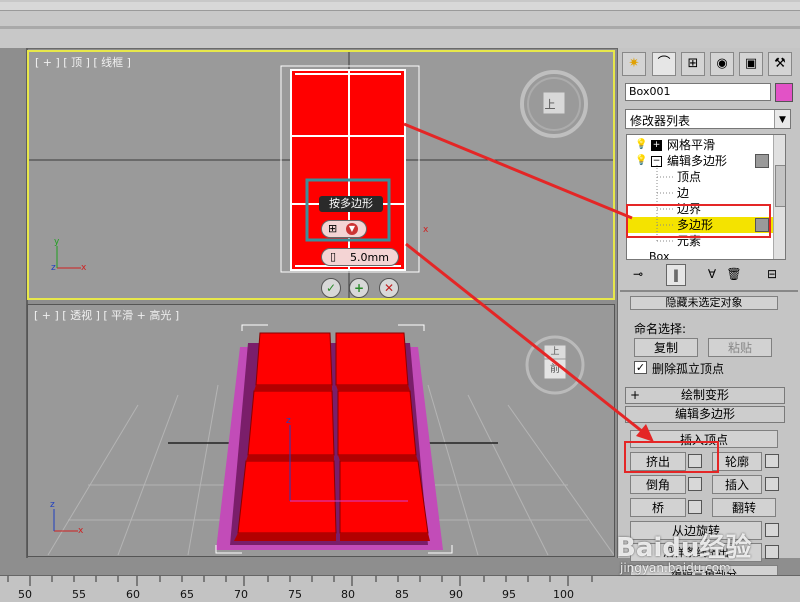  I want to click on copy-button: 复制, so click(666, 347).